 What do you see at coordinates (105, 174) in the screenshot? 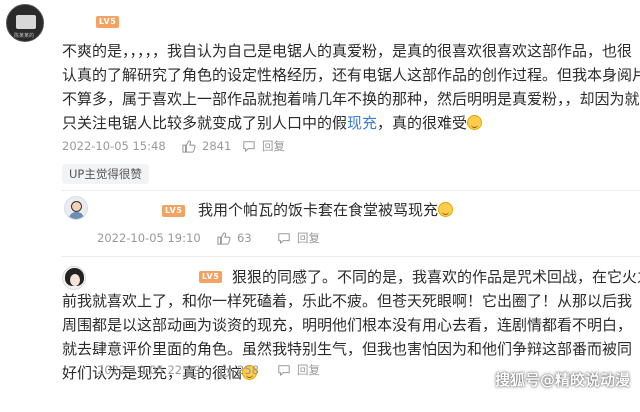
I see `author-liked-tag: UP主觉得很赞` at bounding box center [105, 174].